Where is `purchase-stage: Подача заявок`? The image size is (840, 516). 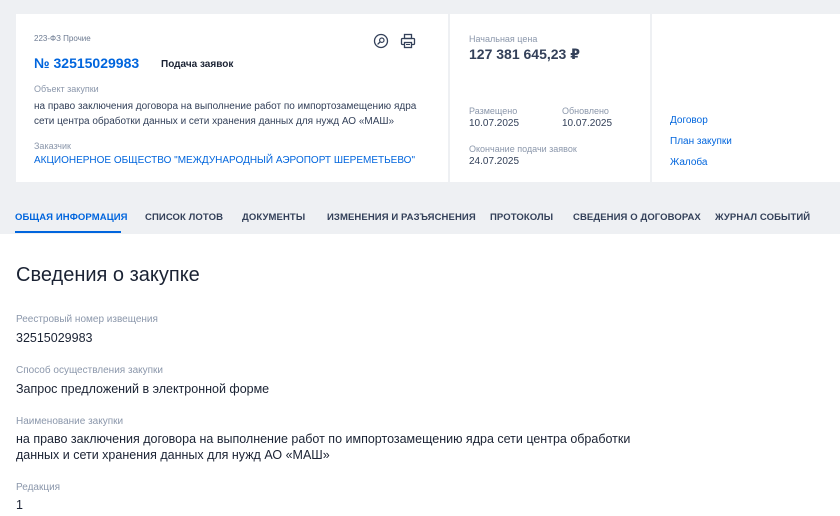 purchase-stage: Подача заявок is located at coordinates (197, 64).